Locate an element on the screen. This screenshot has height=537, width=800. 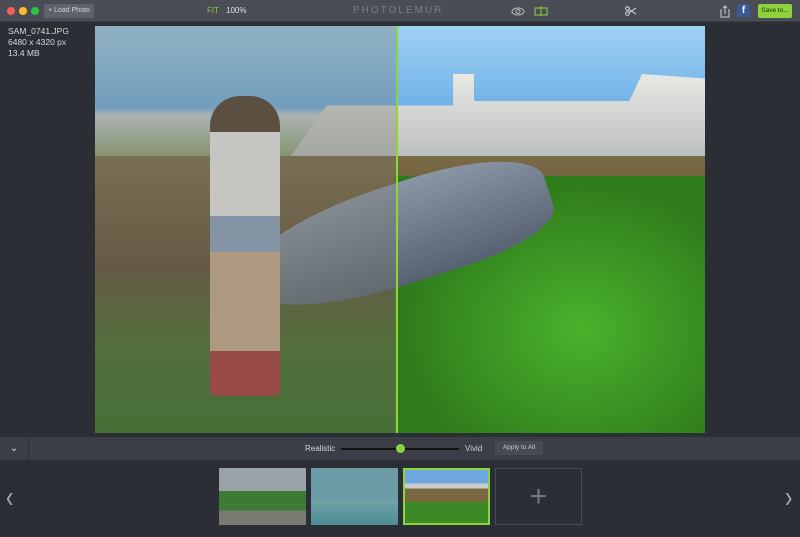
adjustment-bar: ⌄ Realistic Vivid Apply to All is located at coordinates (400, 448).